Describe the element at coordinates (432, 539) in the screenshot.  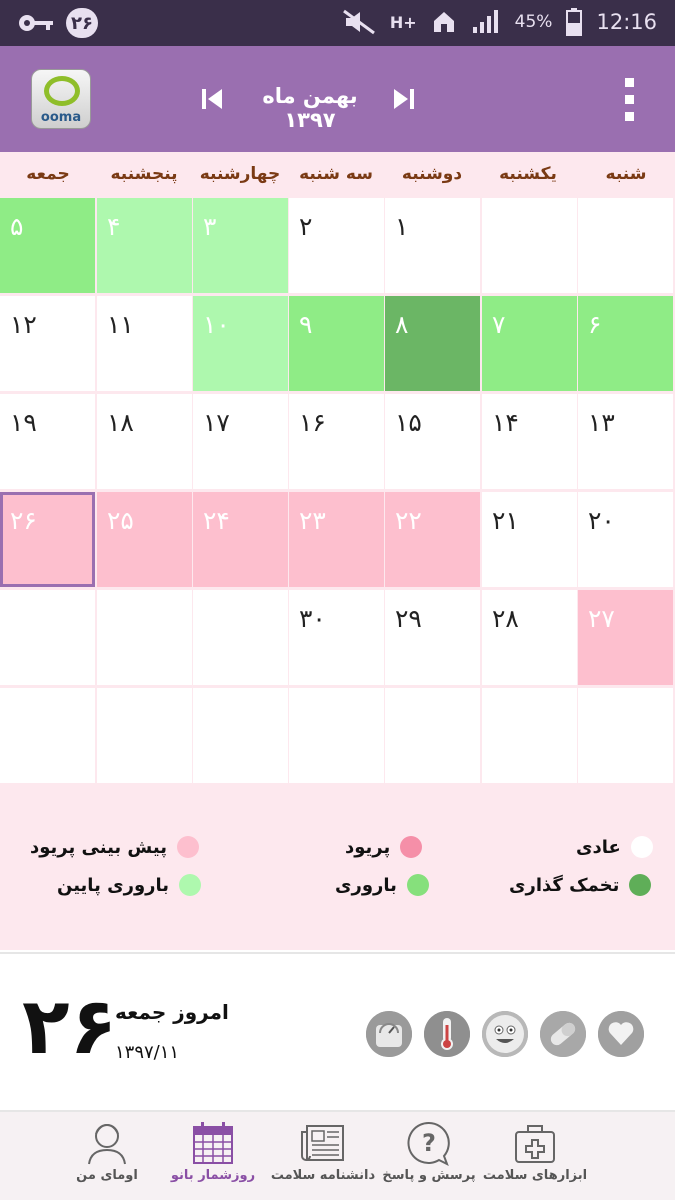
I see `calendar-day: ۲۲` at that location.